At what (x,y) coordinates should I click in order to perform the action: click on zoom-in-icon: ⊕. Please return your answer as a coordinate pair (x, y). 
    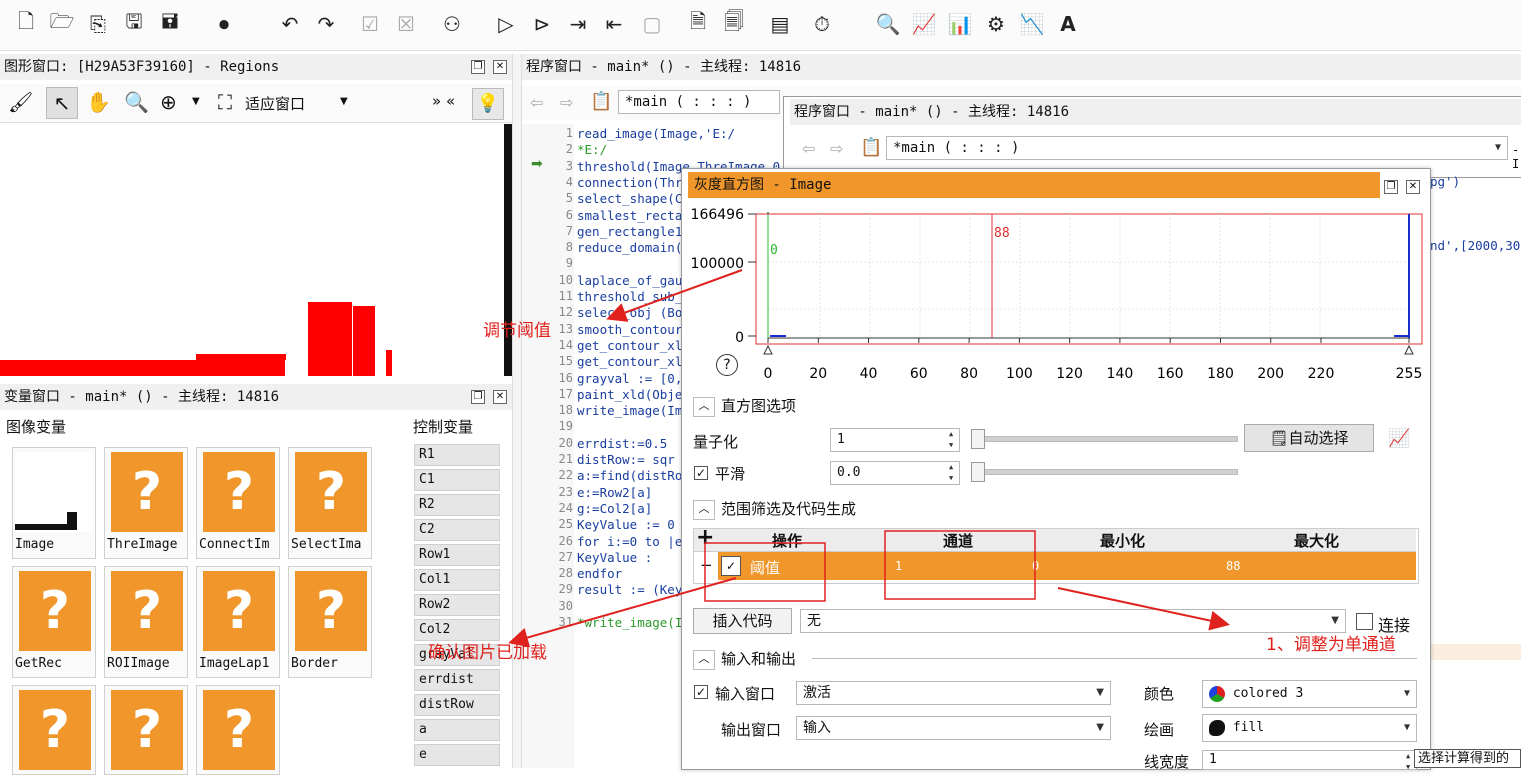
    Looking at the image, I should click on (168, 102).